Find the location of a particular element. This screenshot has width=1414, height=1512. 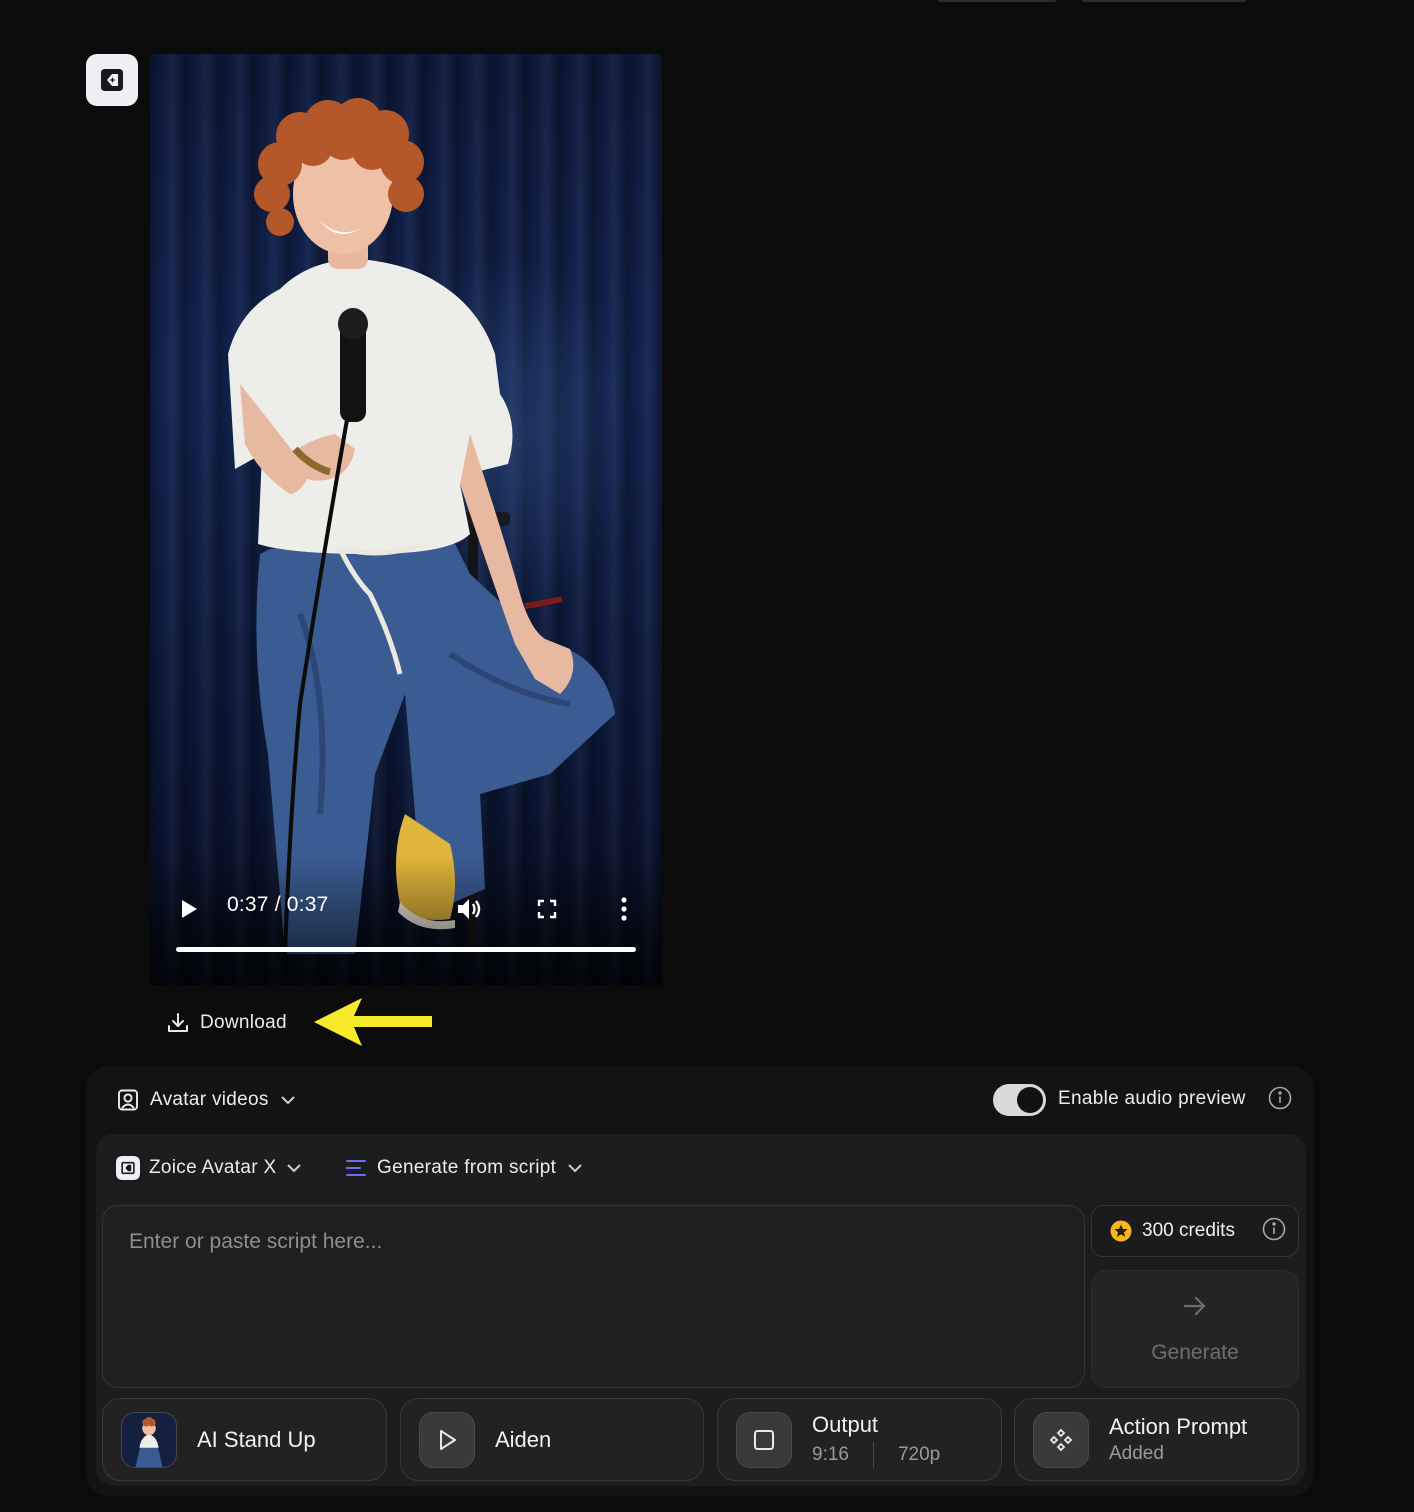

model-label: Zoice Avatar X is located at coordinates (213, 1167).